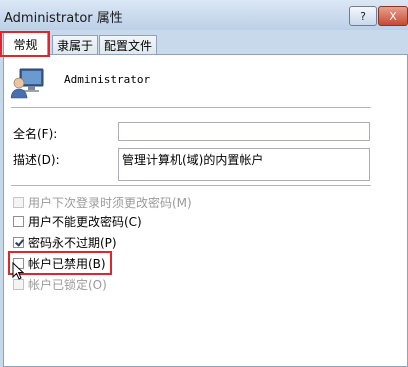  Describe the element at coordinates (35, 134) in the screenshot. I see `fullname-label: 全名(F):` at that location.